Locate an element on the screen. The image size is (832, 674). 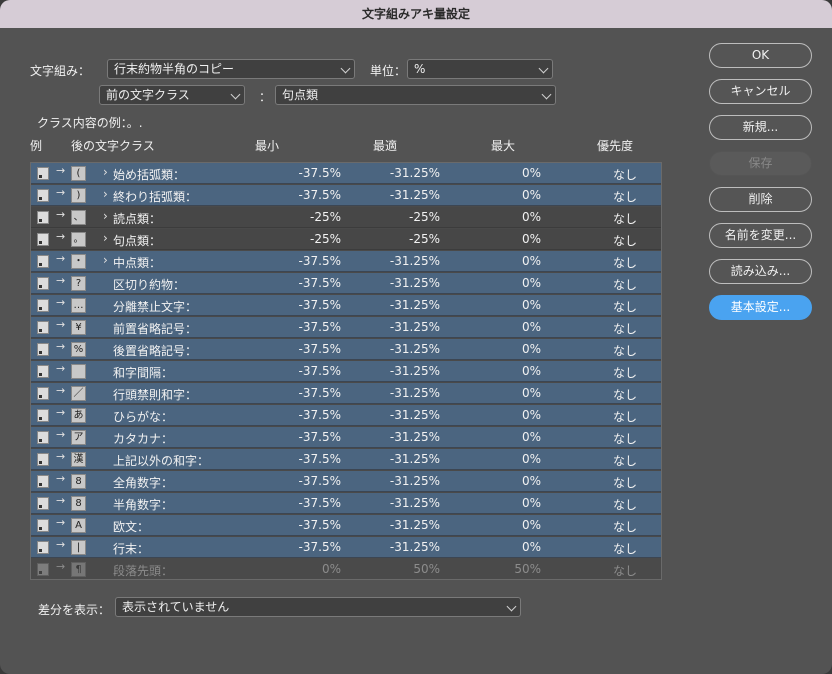
diff-select: 表示されていません is located at coordinates (318, 607).